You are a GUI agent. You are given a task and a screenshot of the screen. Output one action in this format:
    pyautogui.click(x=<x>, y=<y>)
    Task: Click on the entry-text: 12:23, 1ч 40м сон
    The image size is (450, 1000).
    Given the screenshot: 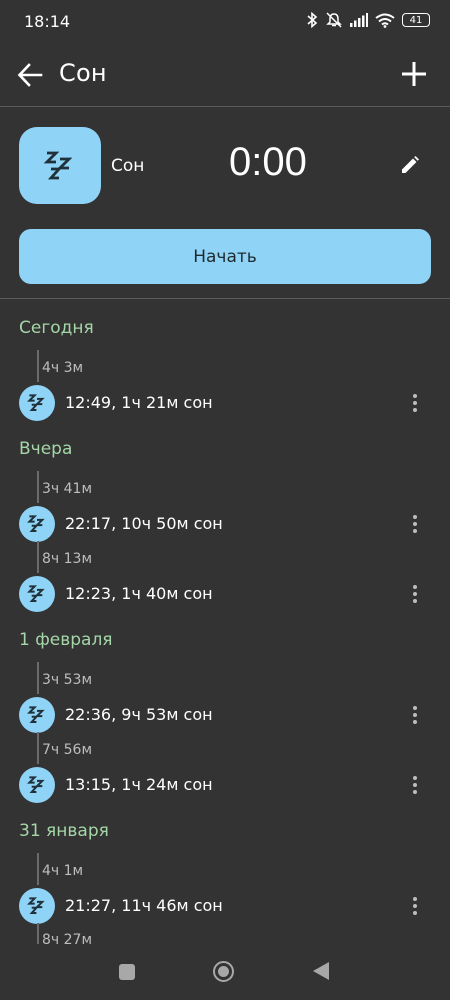 What is the action you would take?
    pyautogui.click(x=139, y=593)
    